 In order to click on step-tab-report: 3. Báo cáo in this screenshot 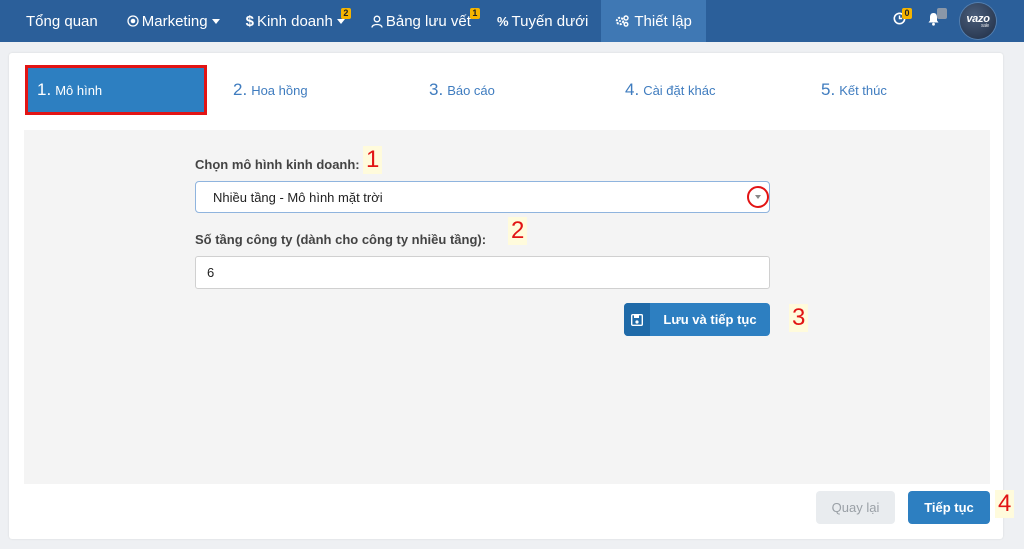, I will do `click(462, 90)`.